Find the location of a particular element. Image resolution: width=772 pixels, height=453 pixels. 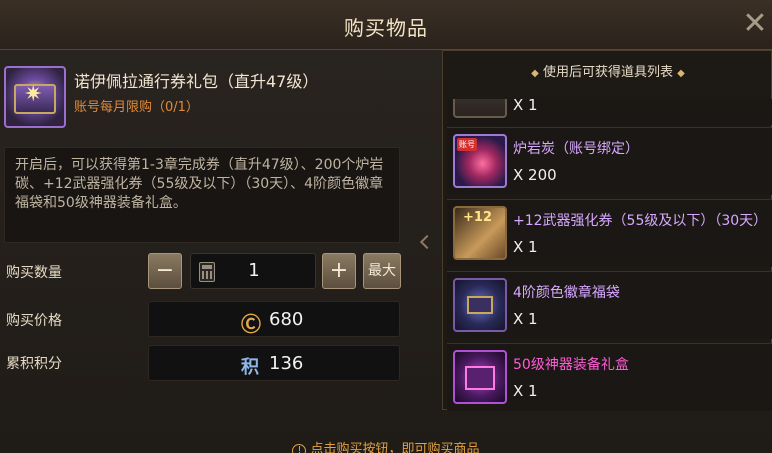

price-display: Ⓒ 680 is located at coordinates (274, 319).